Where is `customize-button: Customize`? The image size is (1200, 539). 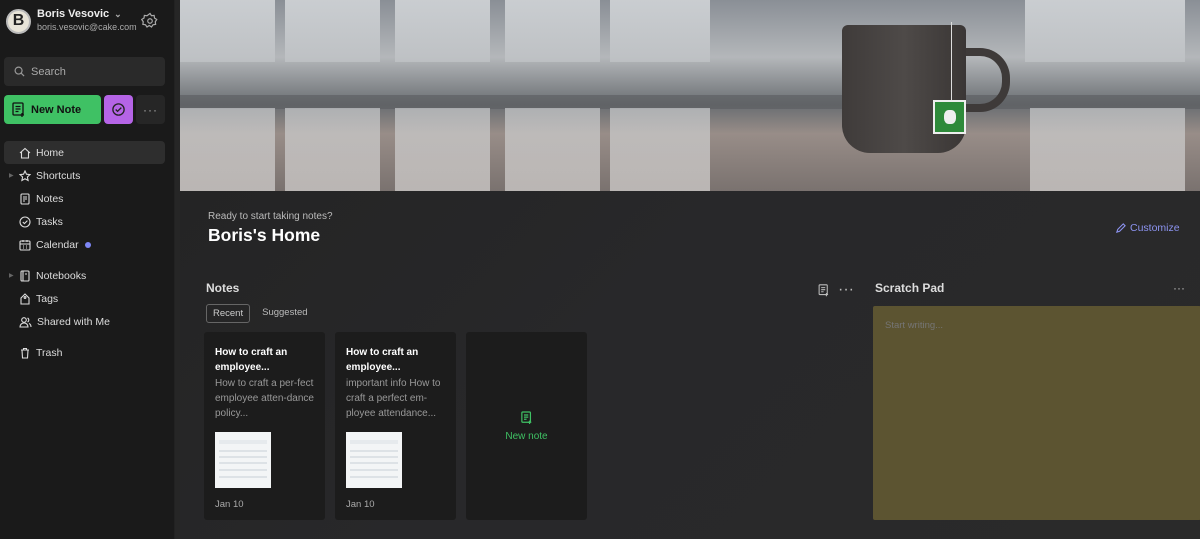
customize-button: Customize is located at coordinates (1147, 228).